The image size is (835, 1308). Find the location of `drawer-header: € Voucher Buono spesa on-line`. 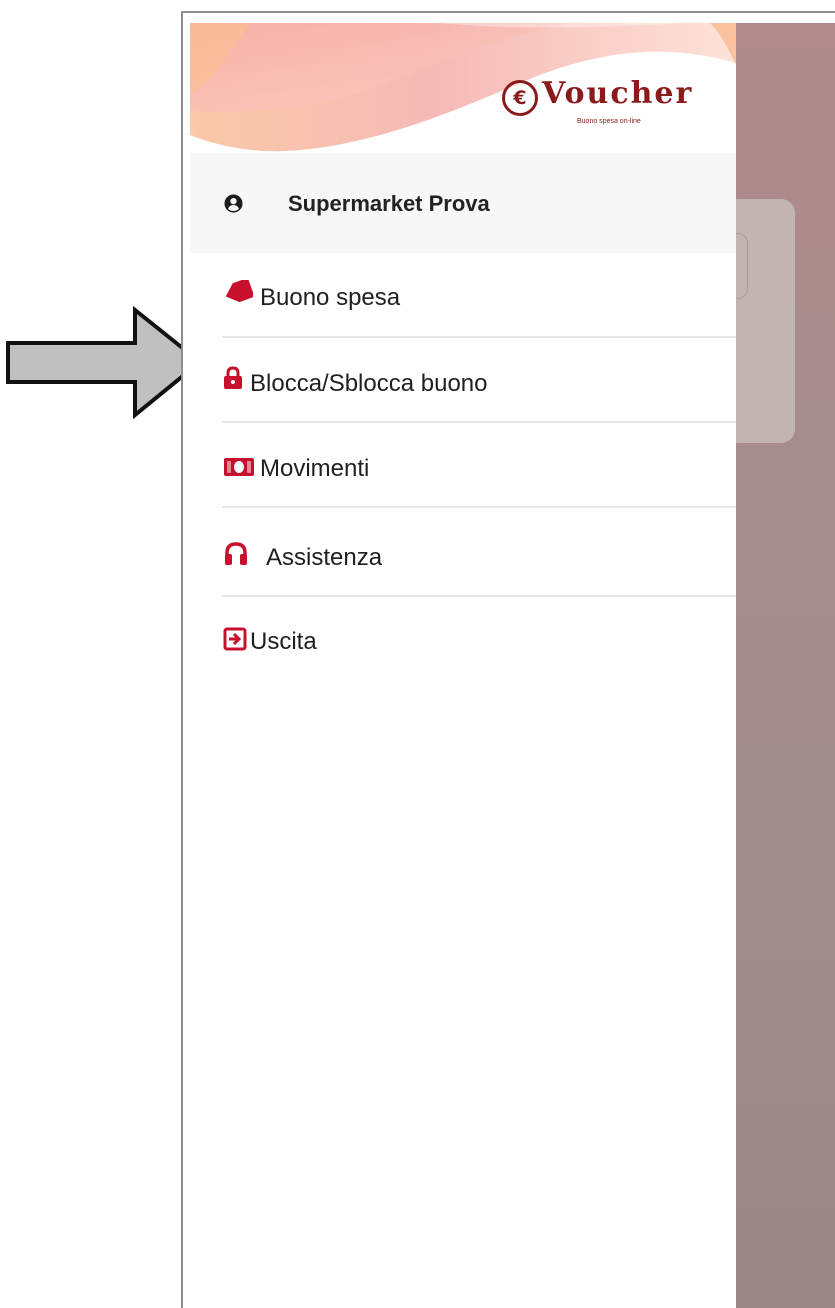

drawer-header: € Voucher Buono spesa on-line is located at coordinates (463, 88).